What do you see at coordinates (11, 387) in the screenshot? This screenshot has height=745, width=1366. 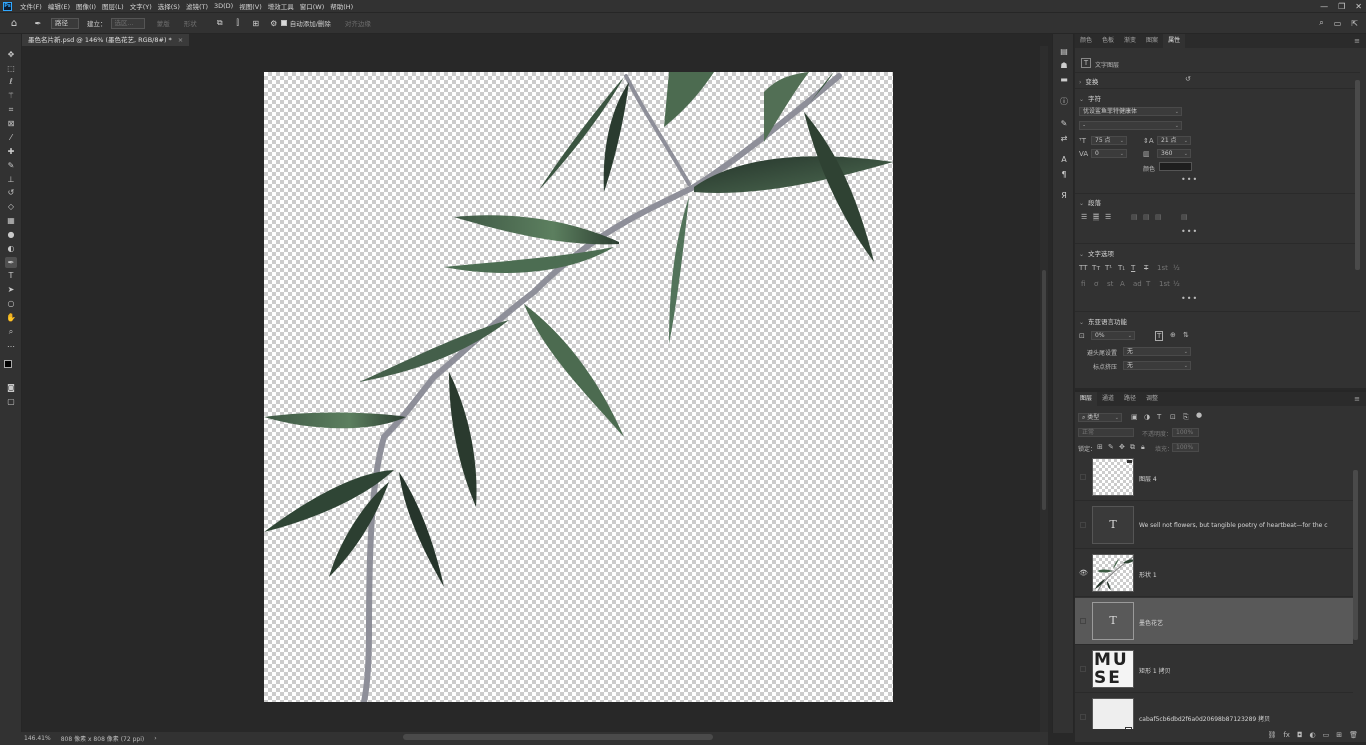 I see `quick-mask-icon: ◙` at bounding box center [11, 387].